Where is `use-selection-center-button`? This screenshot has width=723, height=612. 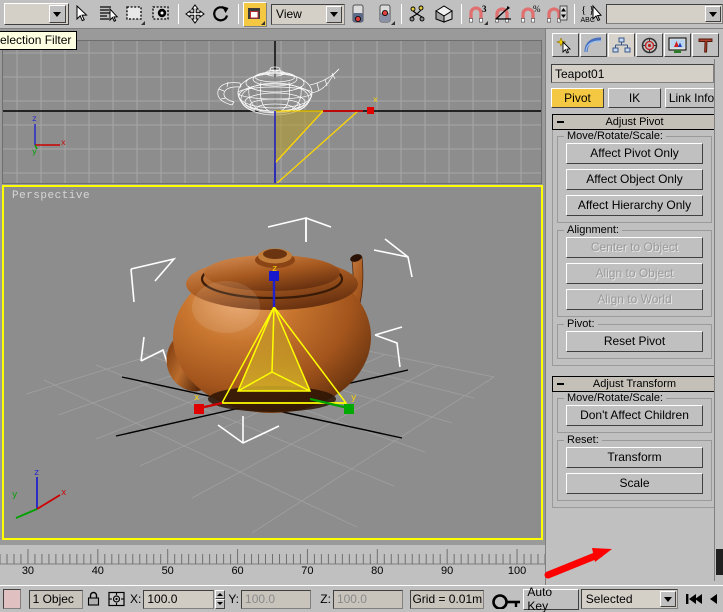
use-selection-center-button is located at coordinates (384, 14).